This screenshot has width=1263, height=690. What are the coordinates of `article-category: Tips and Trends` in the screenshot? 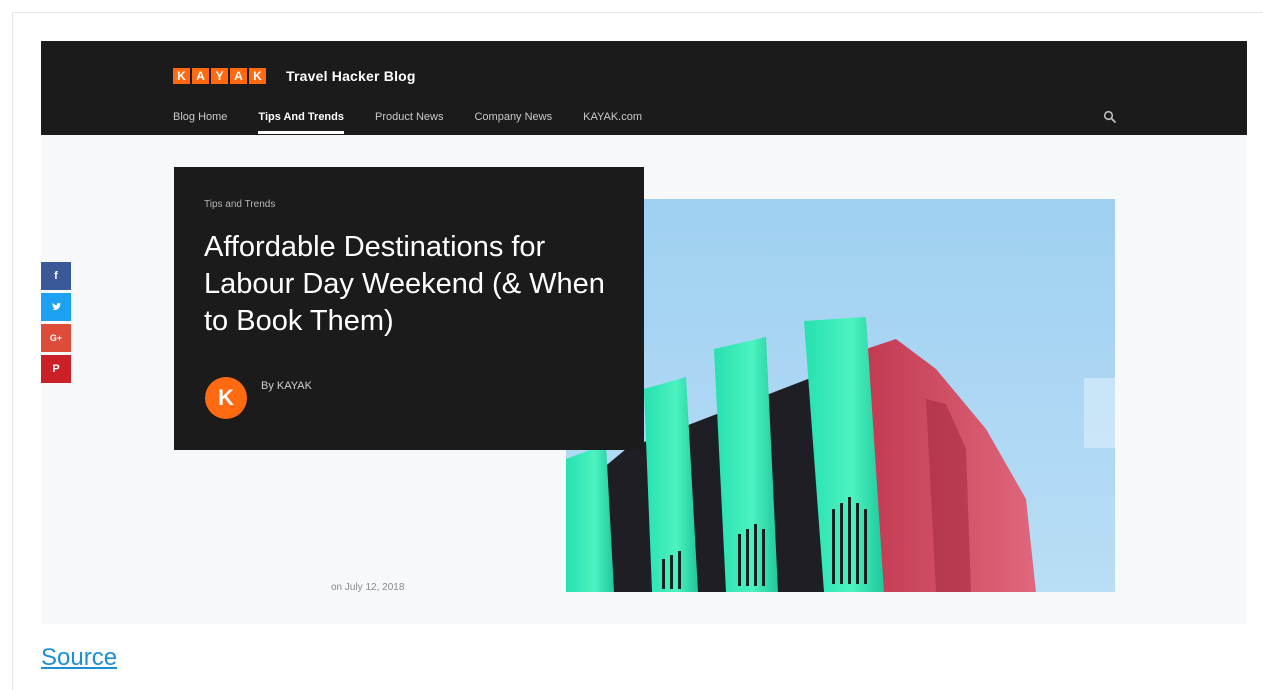 It's located at (239, 204).